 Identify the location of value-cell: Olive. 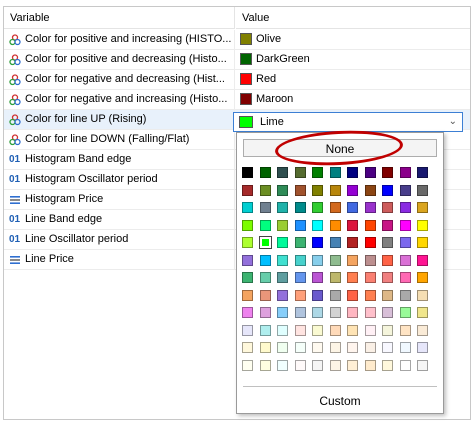
(353, 39).